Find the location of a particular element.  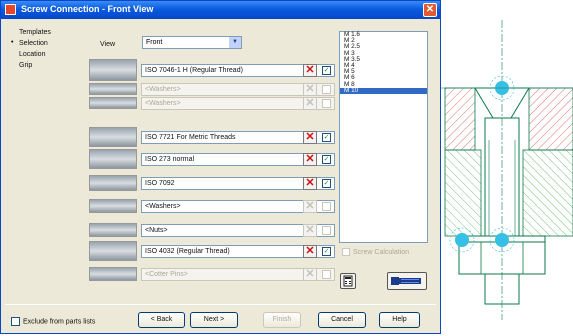

screw-side-icon is located at coordinates (406, 281).